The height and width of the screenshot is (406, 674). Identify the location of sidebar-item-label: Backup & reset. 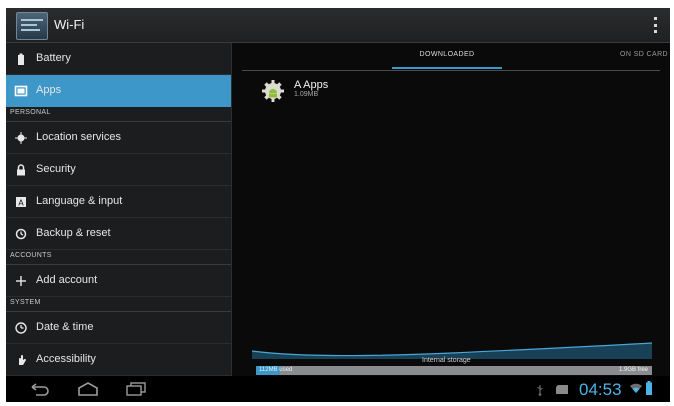
(73, 233).